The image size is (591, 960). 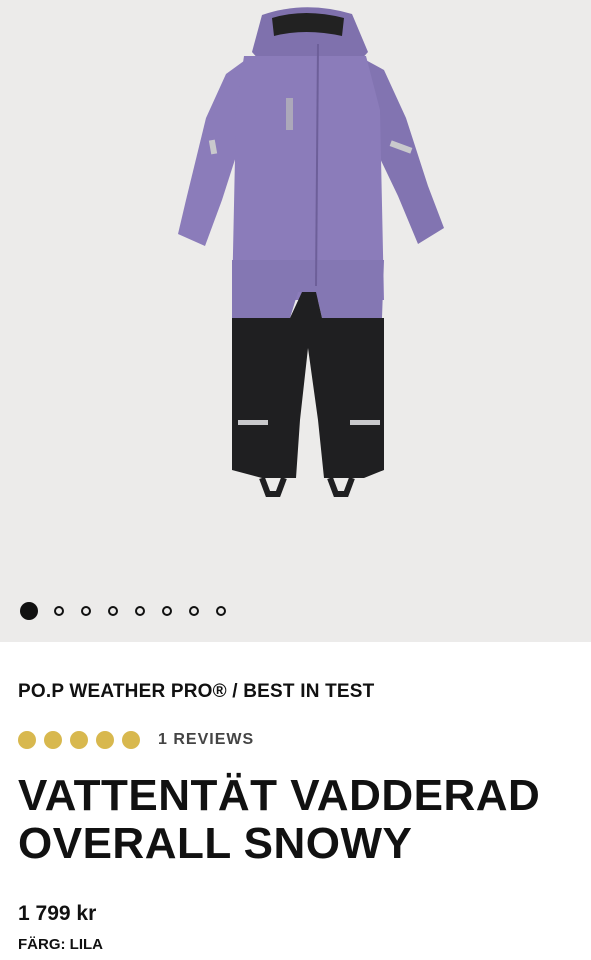 What do you see at coordinates (60, 944) in the screenshot?
I see `color-label: FÄRG: LILA` at bounding box center [60, 944].